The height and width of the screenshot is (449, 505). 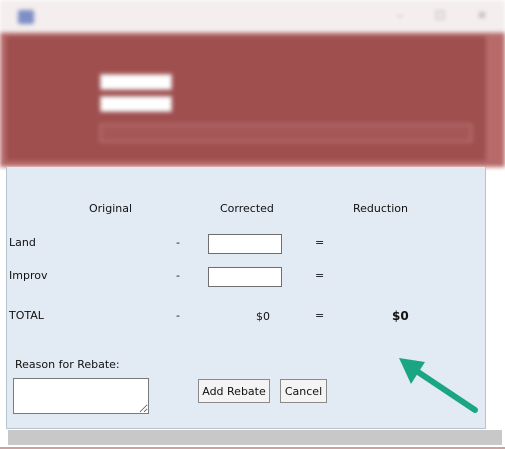 What do you see at coordinates (111, 208) in the screenshot?
I see `column-header-original: Original` at bounding box center [111, 208].